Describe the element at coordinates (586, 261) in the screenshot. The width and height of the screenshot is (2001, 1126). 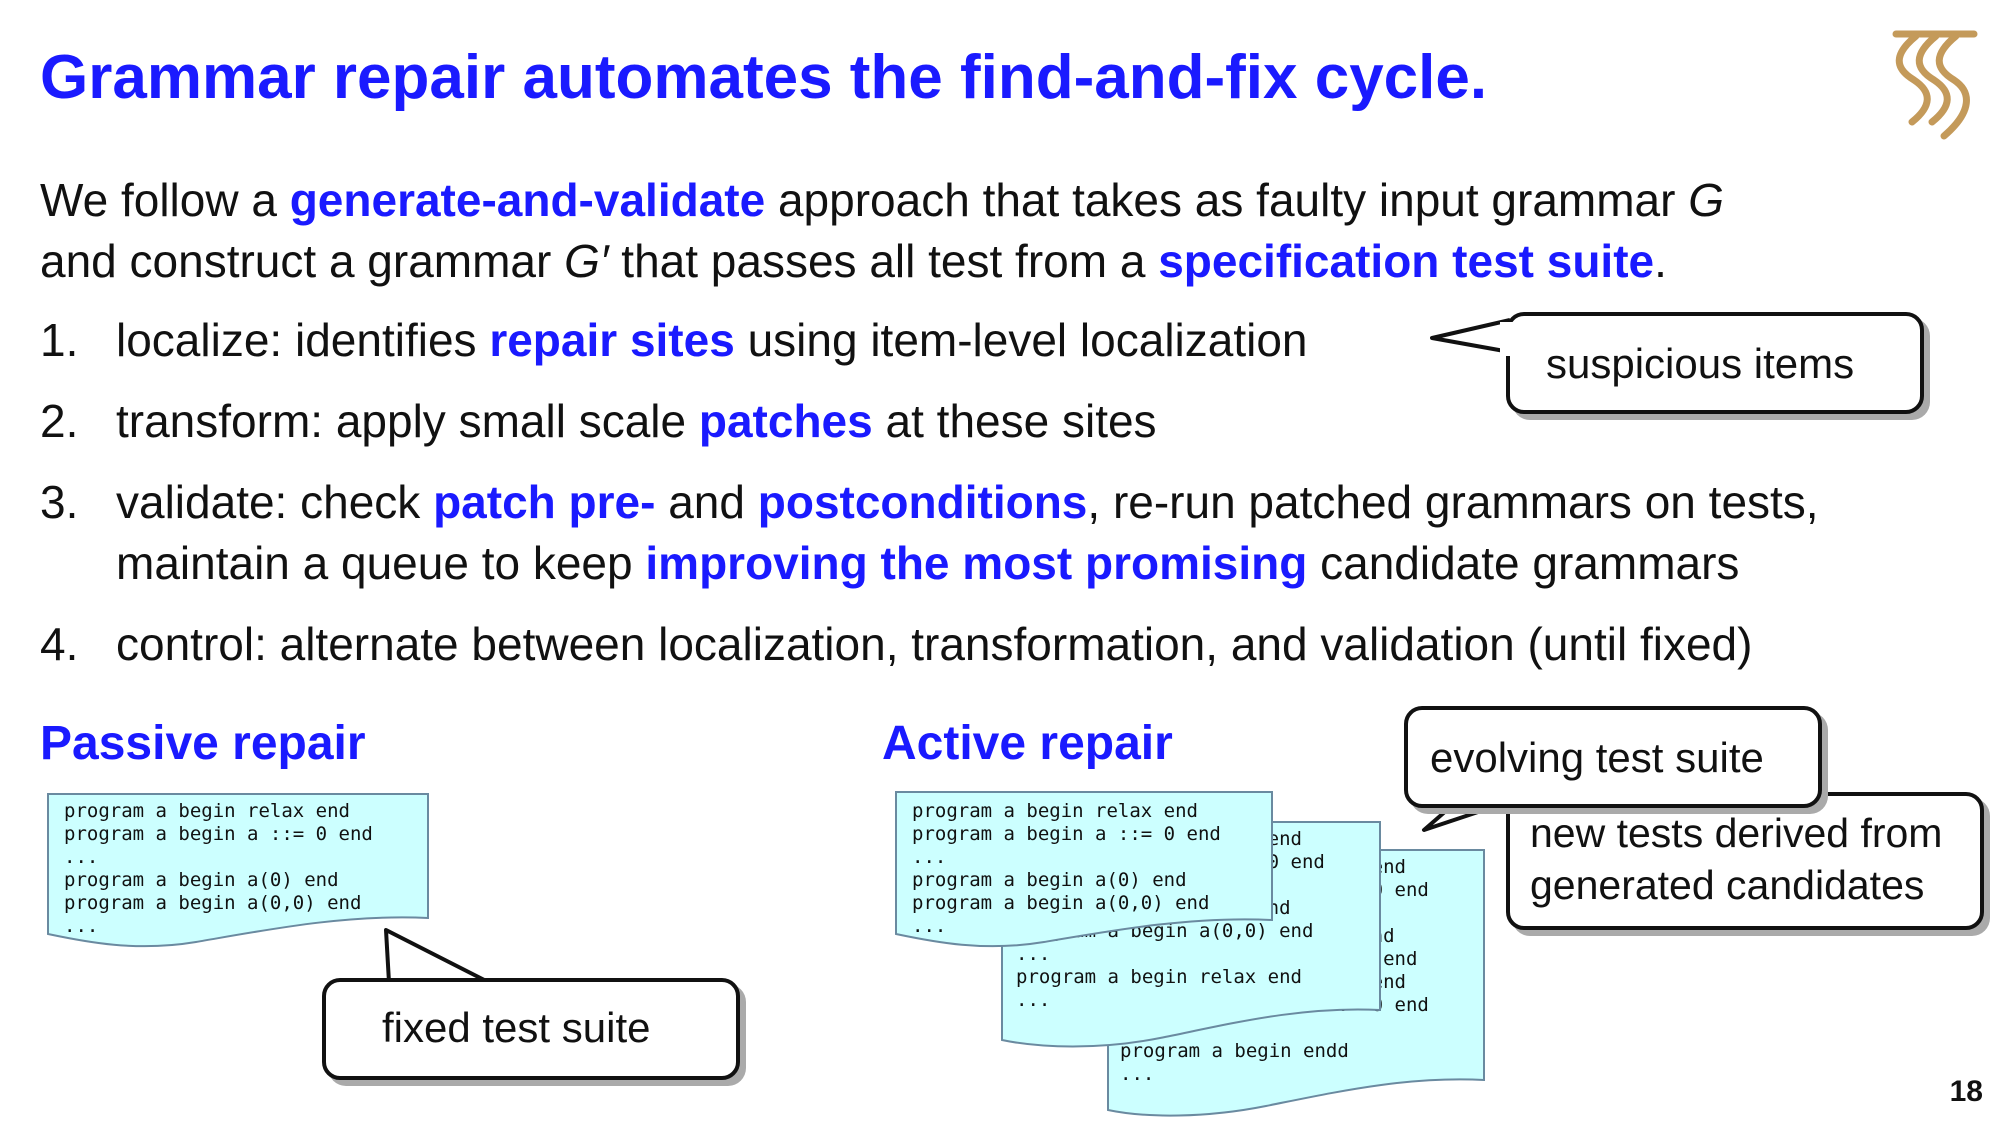
I see `grammar-g-prime: G′` at that location.